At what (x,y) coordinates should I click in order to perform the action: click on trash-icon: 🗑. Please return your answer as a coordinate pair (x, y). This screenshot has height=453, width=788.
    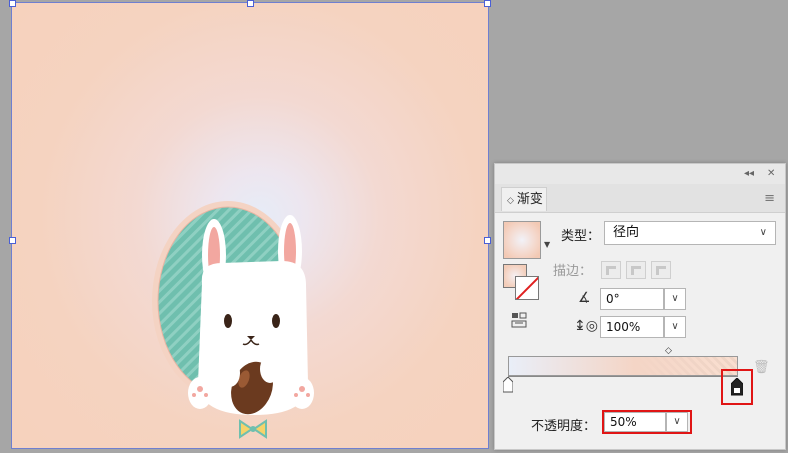
    Looking at the image, I should click on (761, 367).